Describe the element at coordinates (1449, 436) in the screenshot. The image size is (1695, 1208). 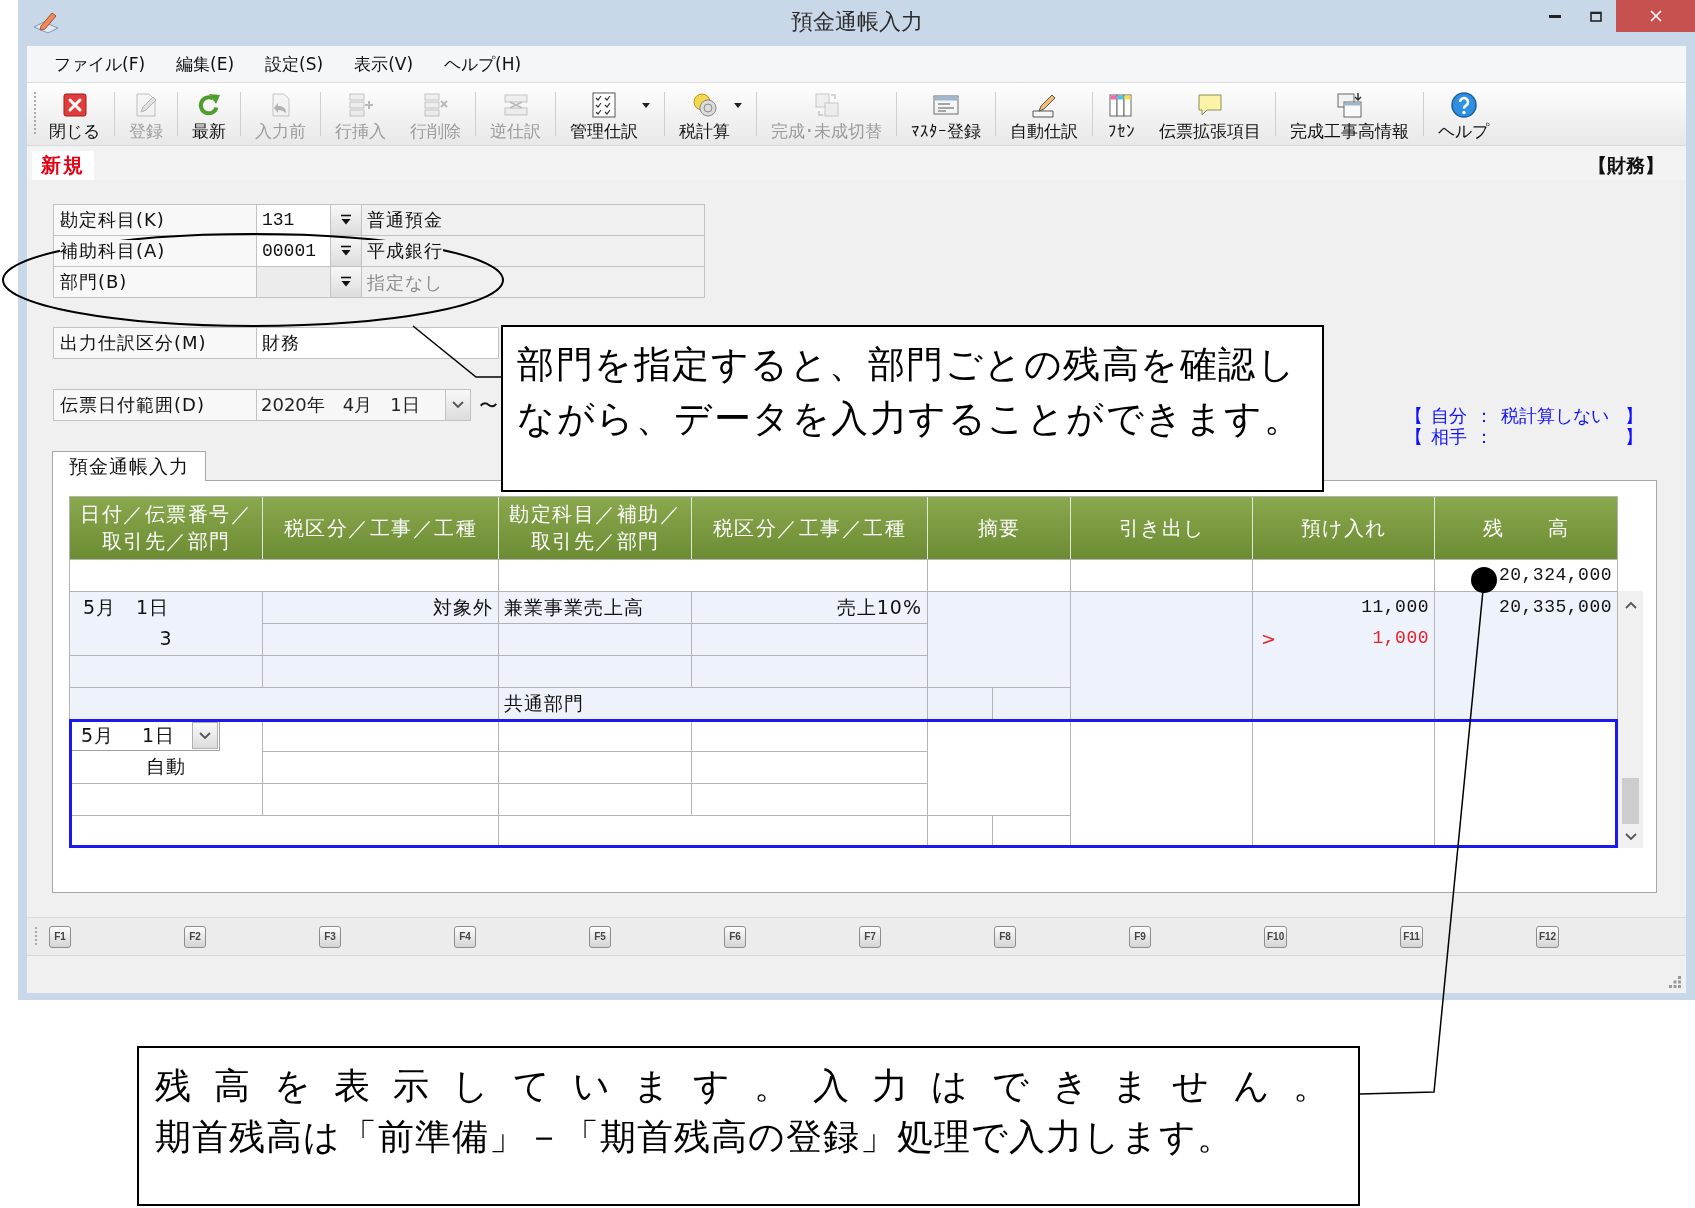
I see `legend-party: 相手` at that location.